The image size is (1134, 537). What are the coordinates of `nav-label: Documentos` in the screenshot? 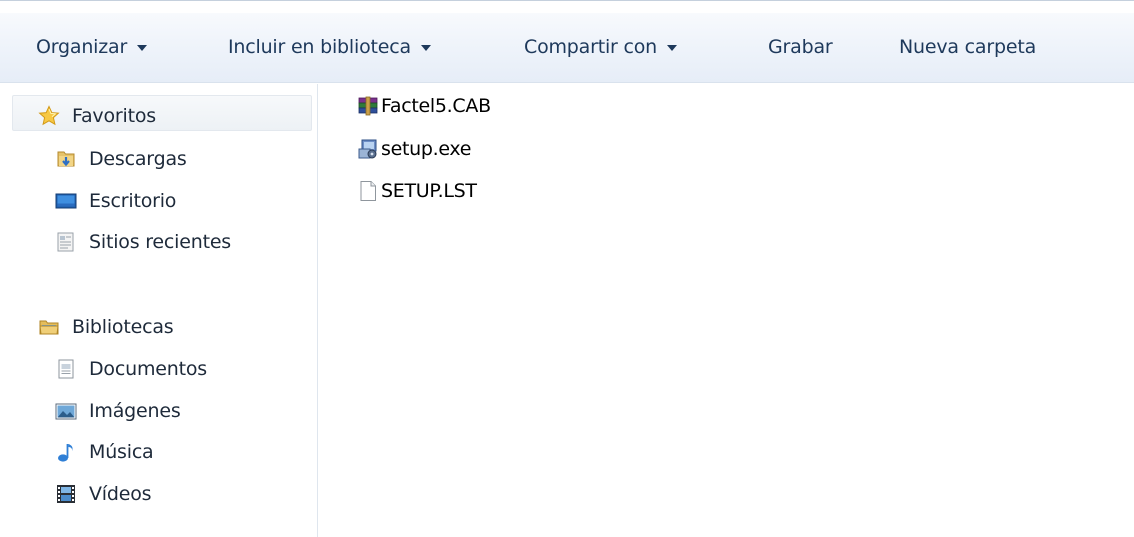 It's located at (148, 369).